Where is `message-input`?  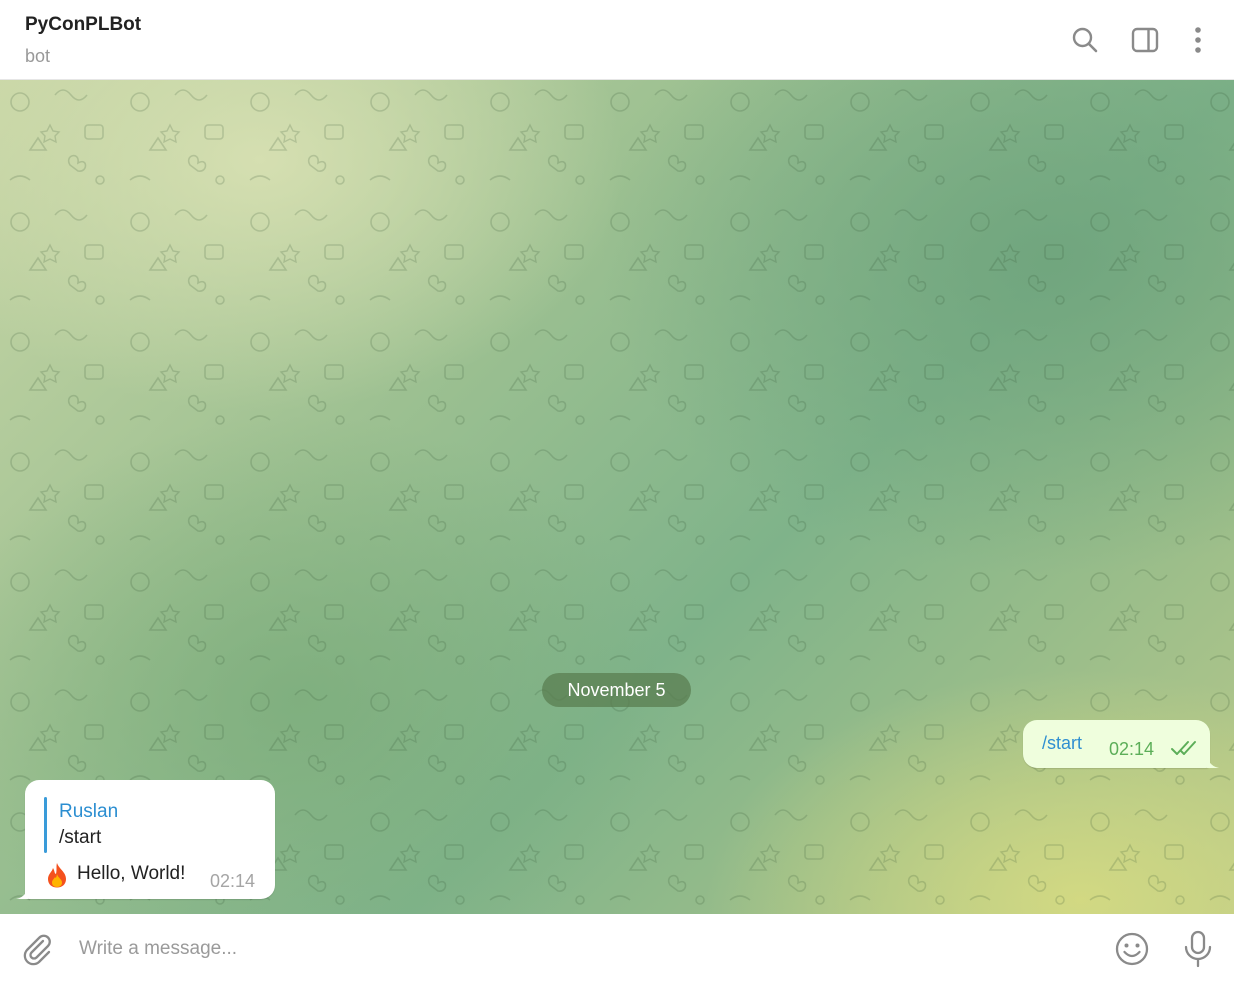
message-input is located at coordinates (579, 949).